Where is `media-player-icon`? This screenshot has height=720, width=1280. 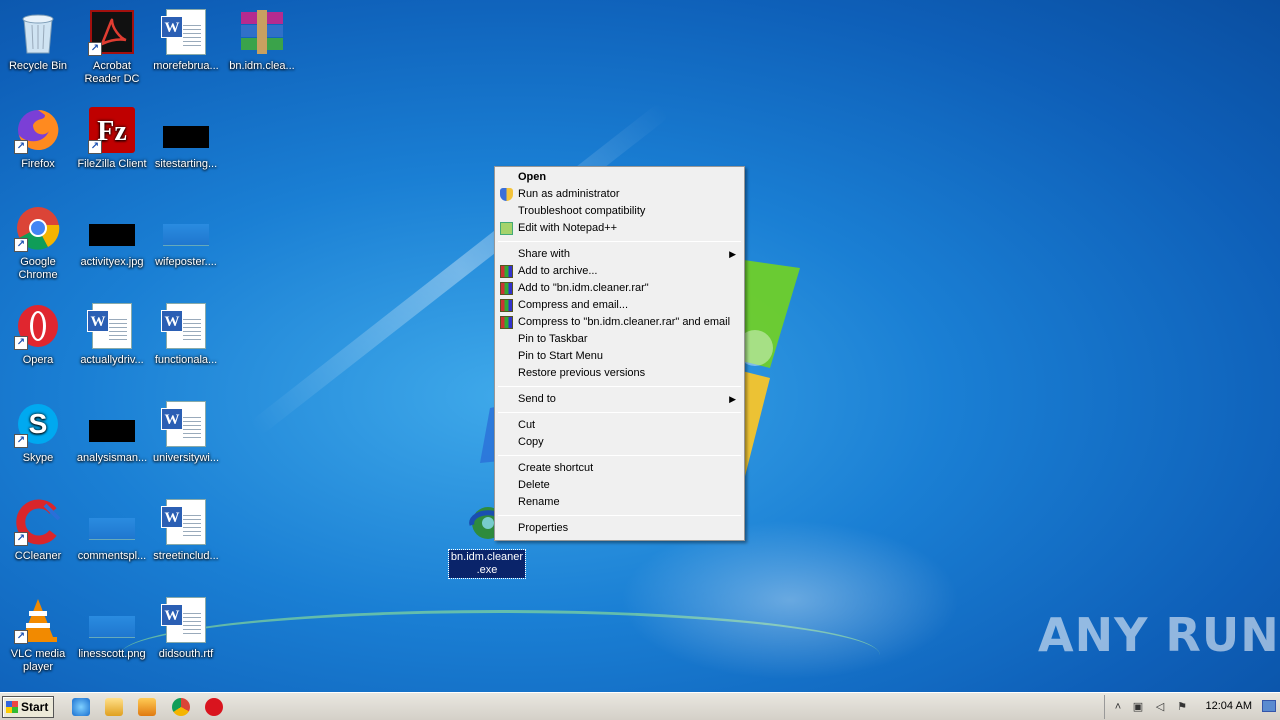
media-player-icon is located at coordinates (147, 707).